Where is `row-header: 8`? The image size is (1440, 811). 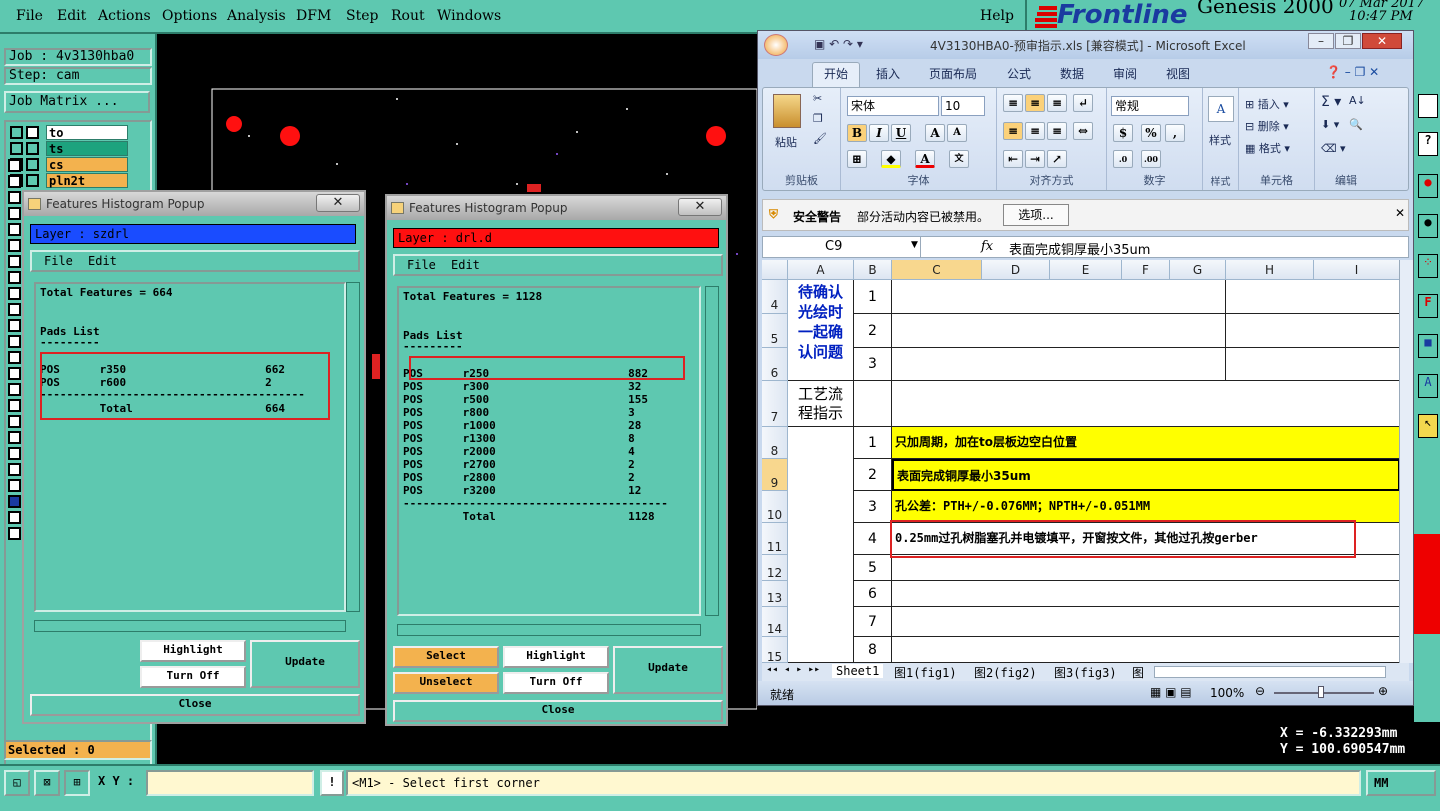
row-header: 8 is located at coordinates (775, 443).